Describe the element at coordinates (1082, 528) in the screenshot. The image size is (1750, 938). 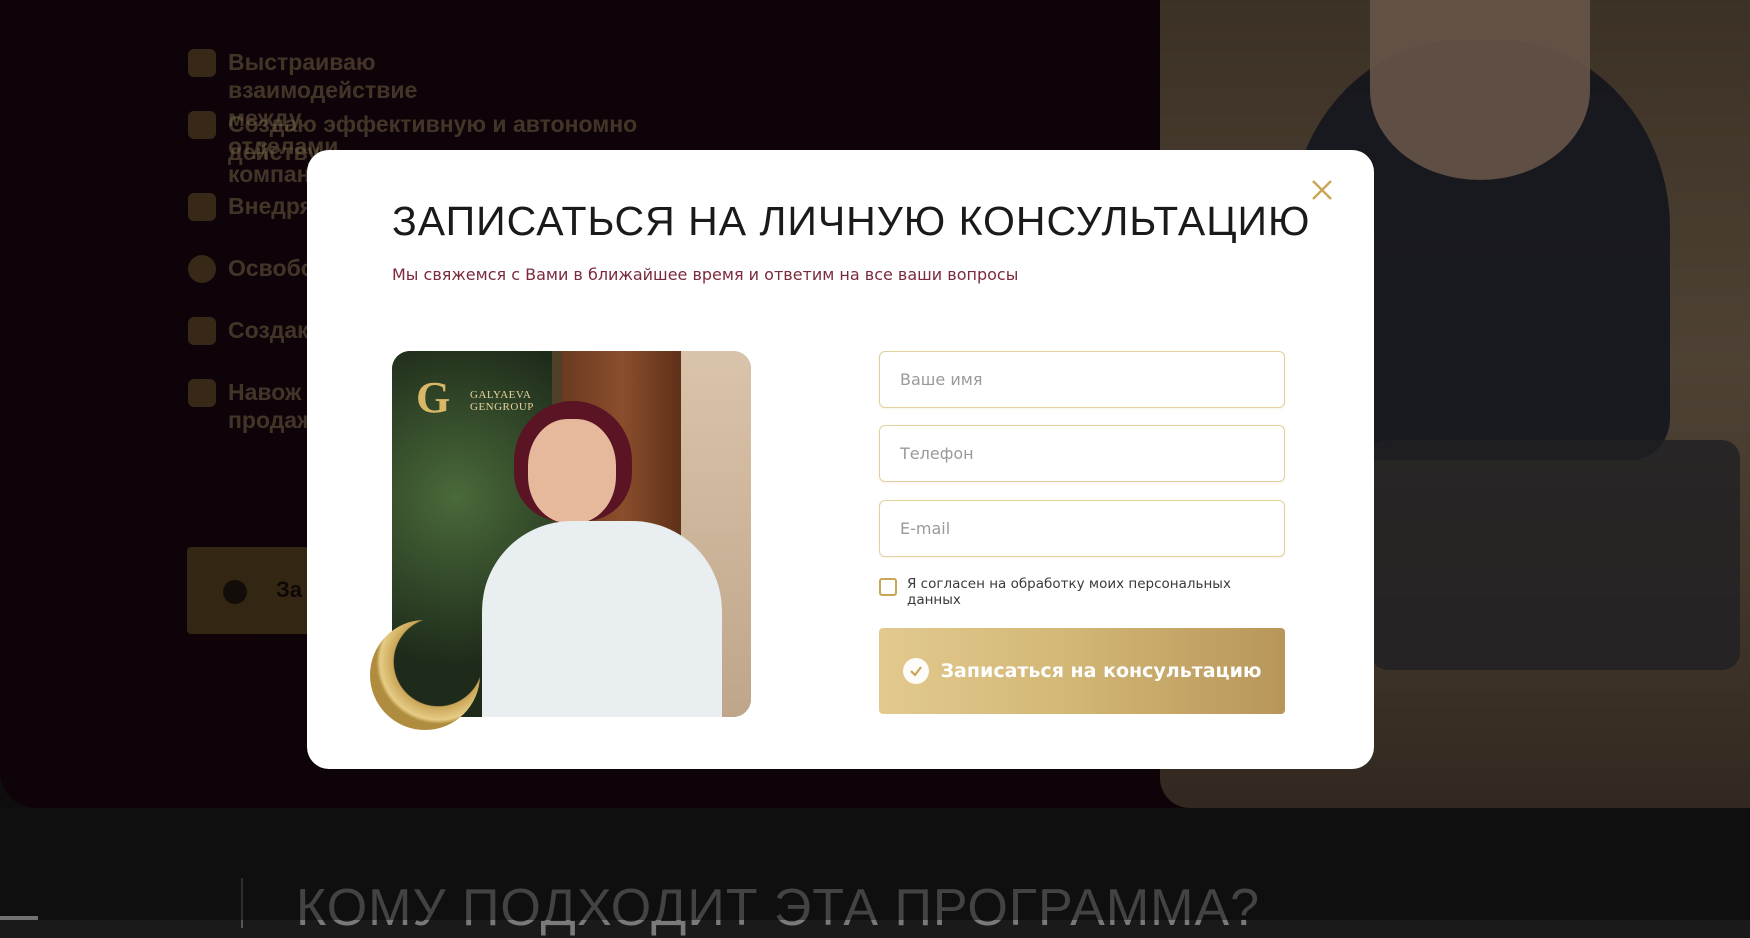
I see `email-input` at that location.